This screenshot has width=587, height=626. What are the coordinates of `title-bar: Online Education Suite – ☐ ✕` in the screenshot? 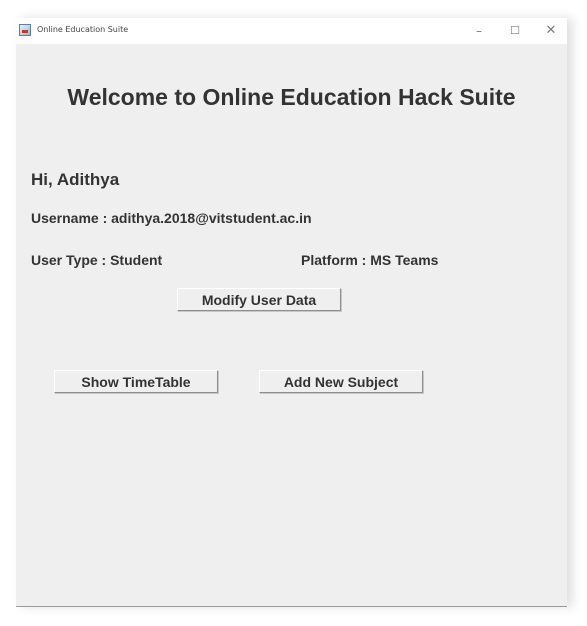 It's located at (291, 31).